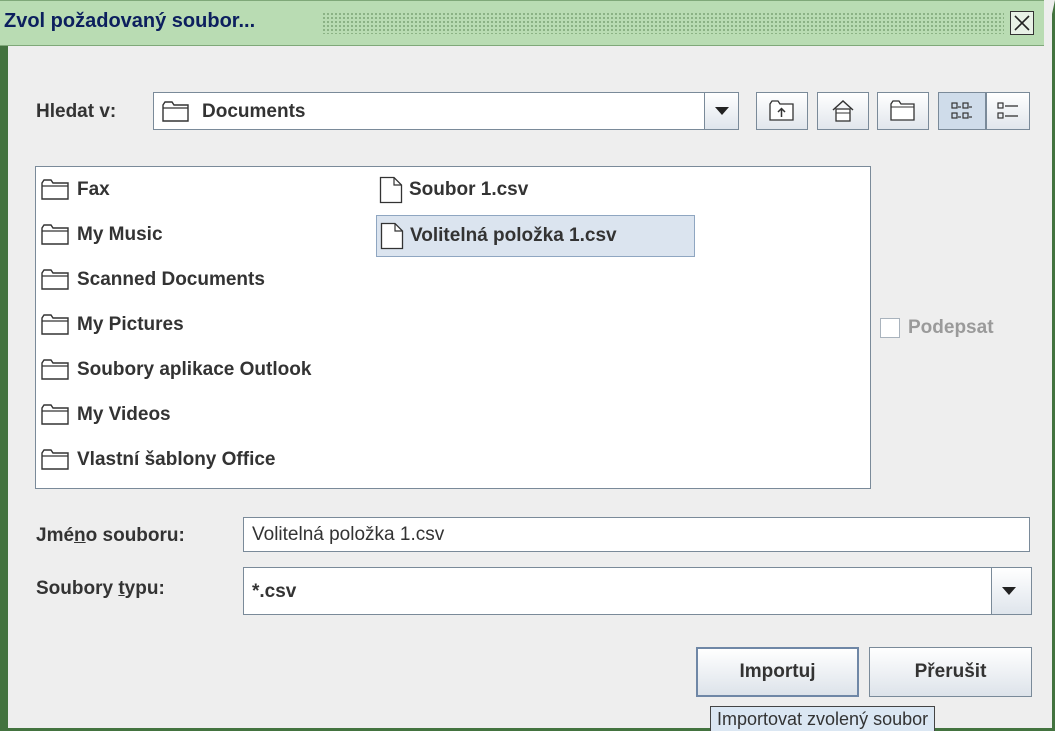  I want to click on filetype-dropdown-arrow, so click(1011, 591).